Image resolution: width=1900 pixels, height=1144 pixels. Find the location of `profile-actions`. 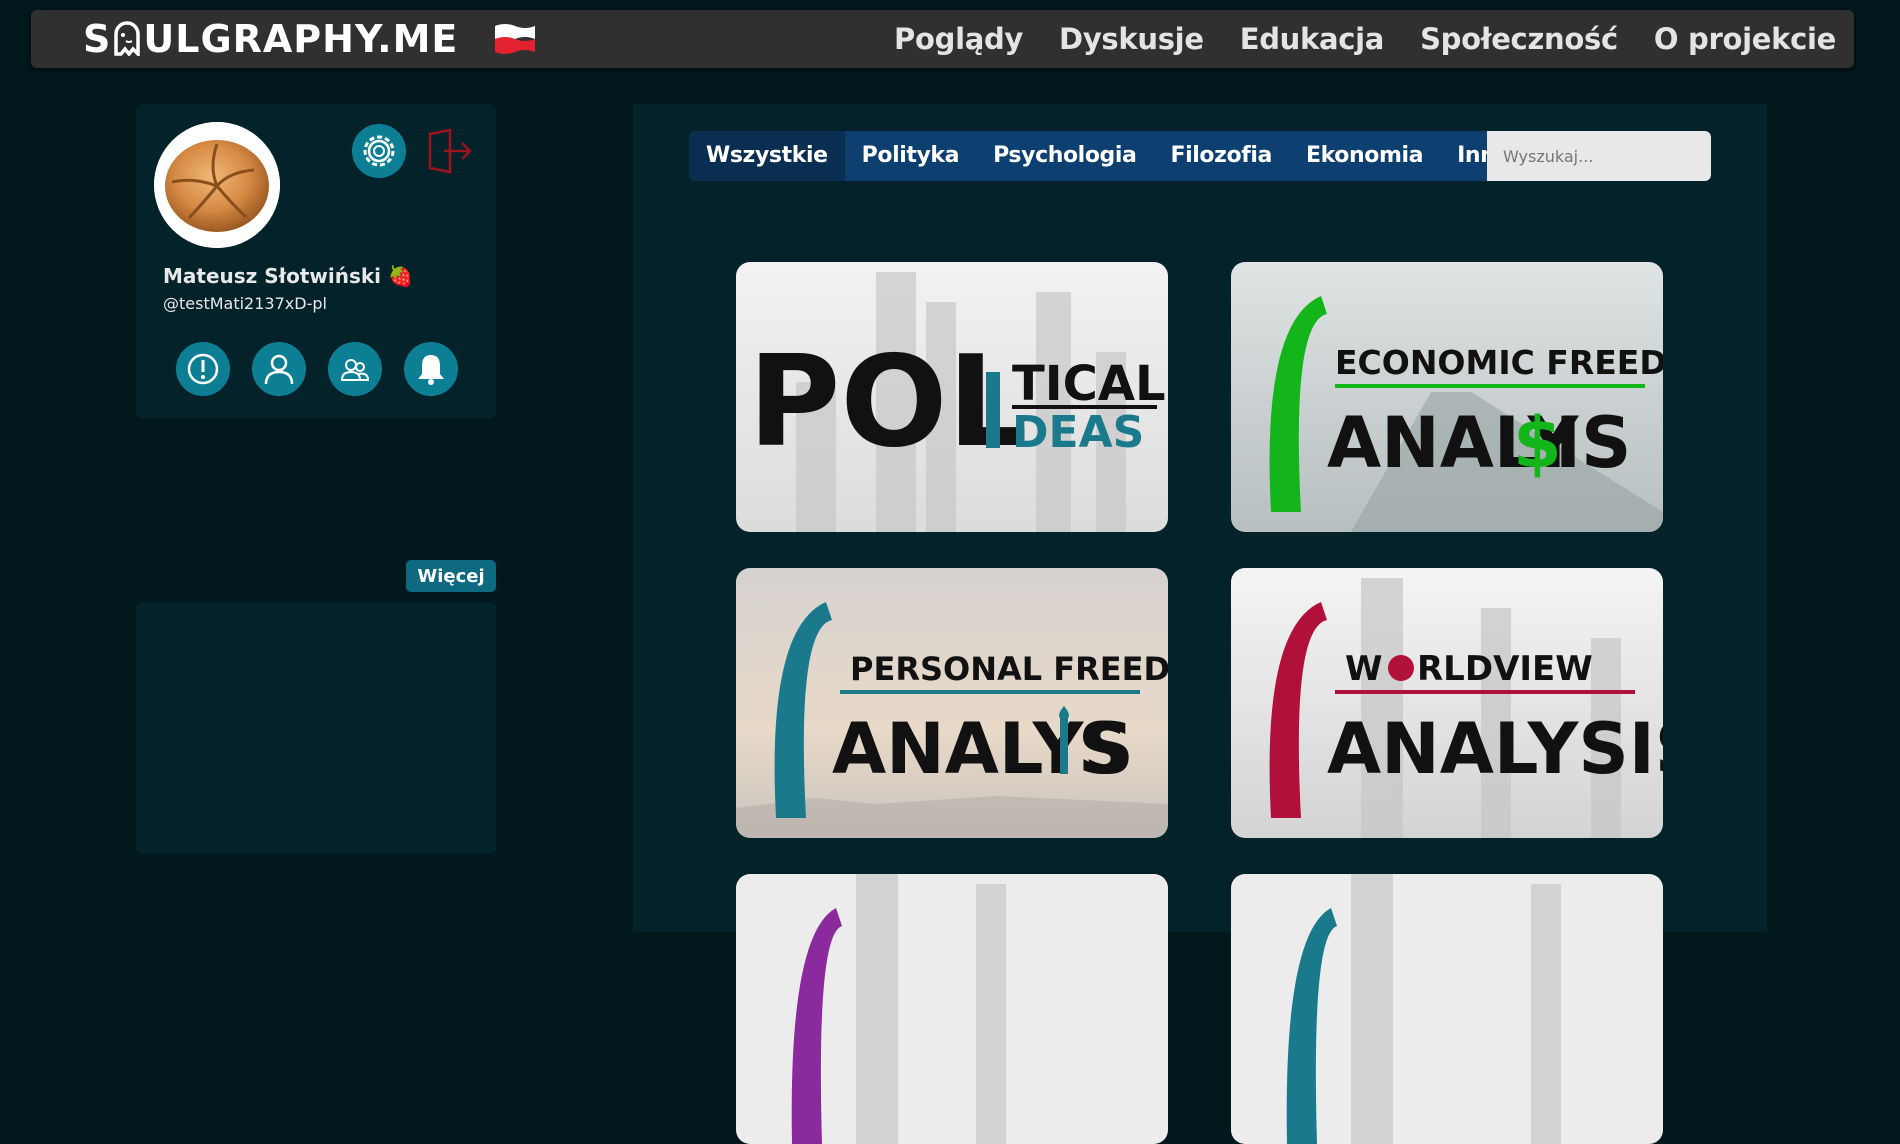

profile-actions is located at coordinates (317, 369).